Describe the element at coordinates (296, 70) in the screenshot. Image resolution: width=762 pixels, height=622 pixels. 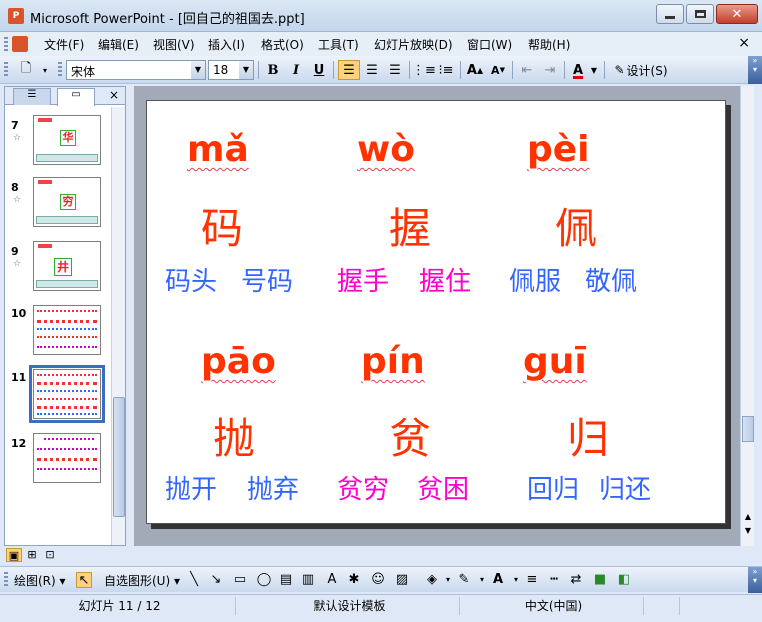
I see `italic-button: I` at that location.